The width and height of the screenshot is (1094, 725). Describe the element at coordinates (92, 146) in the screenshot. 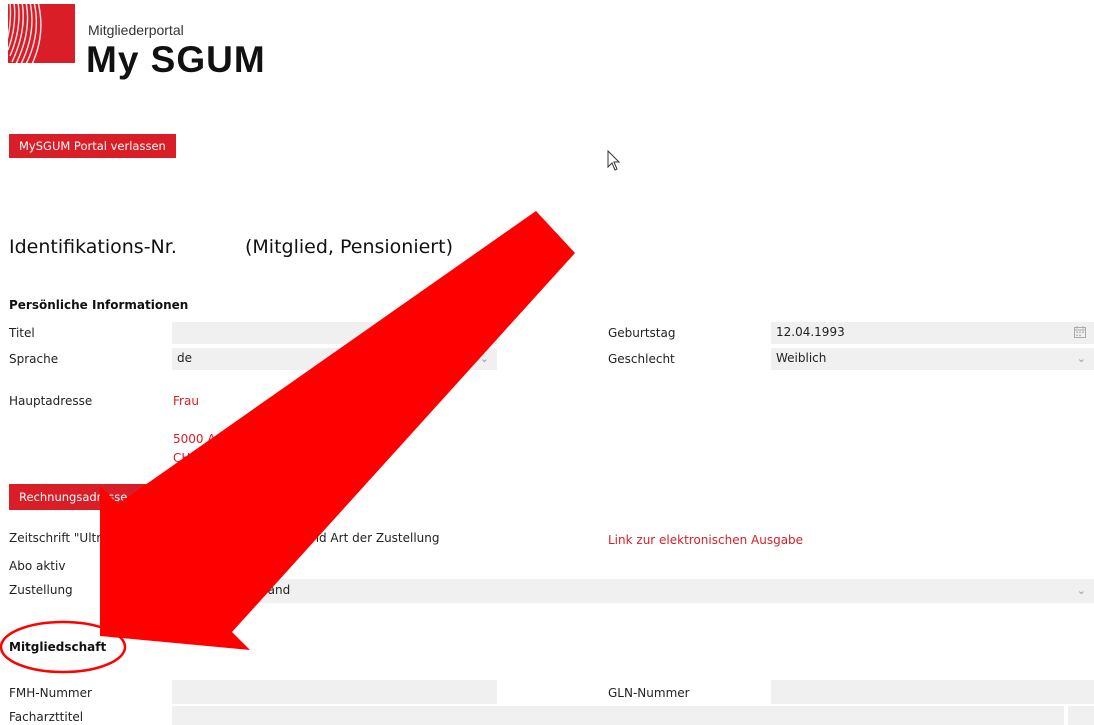

I see `leave-portal-button: MySGUM Portal verlassen` at that location.